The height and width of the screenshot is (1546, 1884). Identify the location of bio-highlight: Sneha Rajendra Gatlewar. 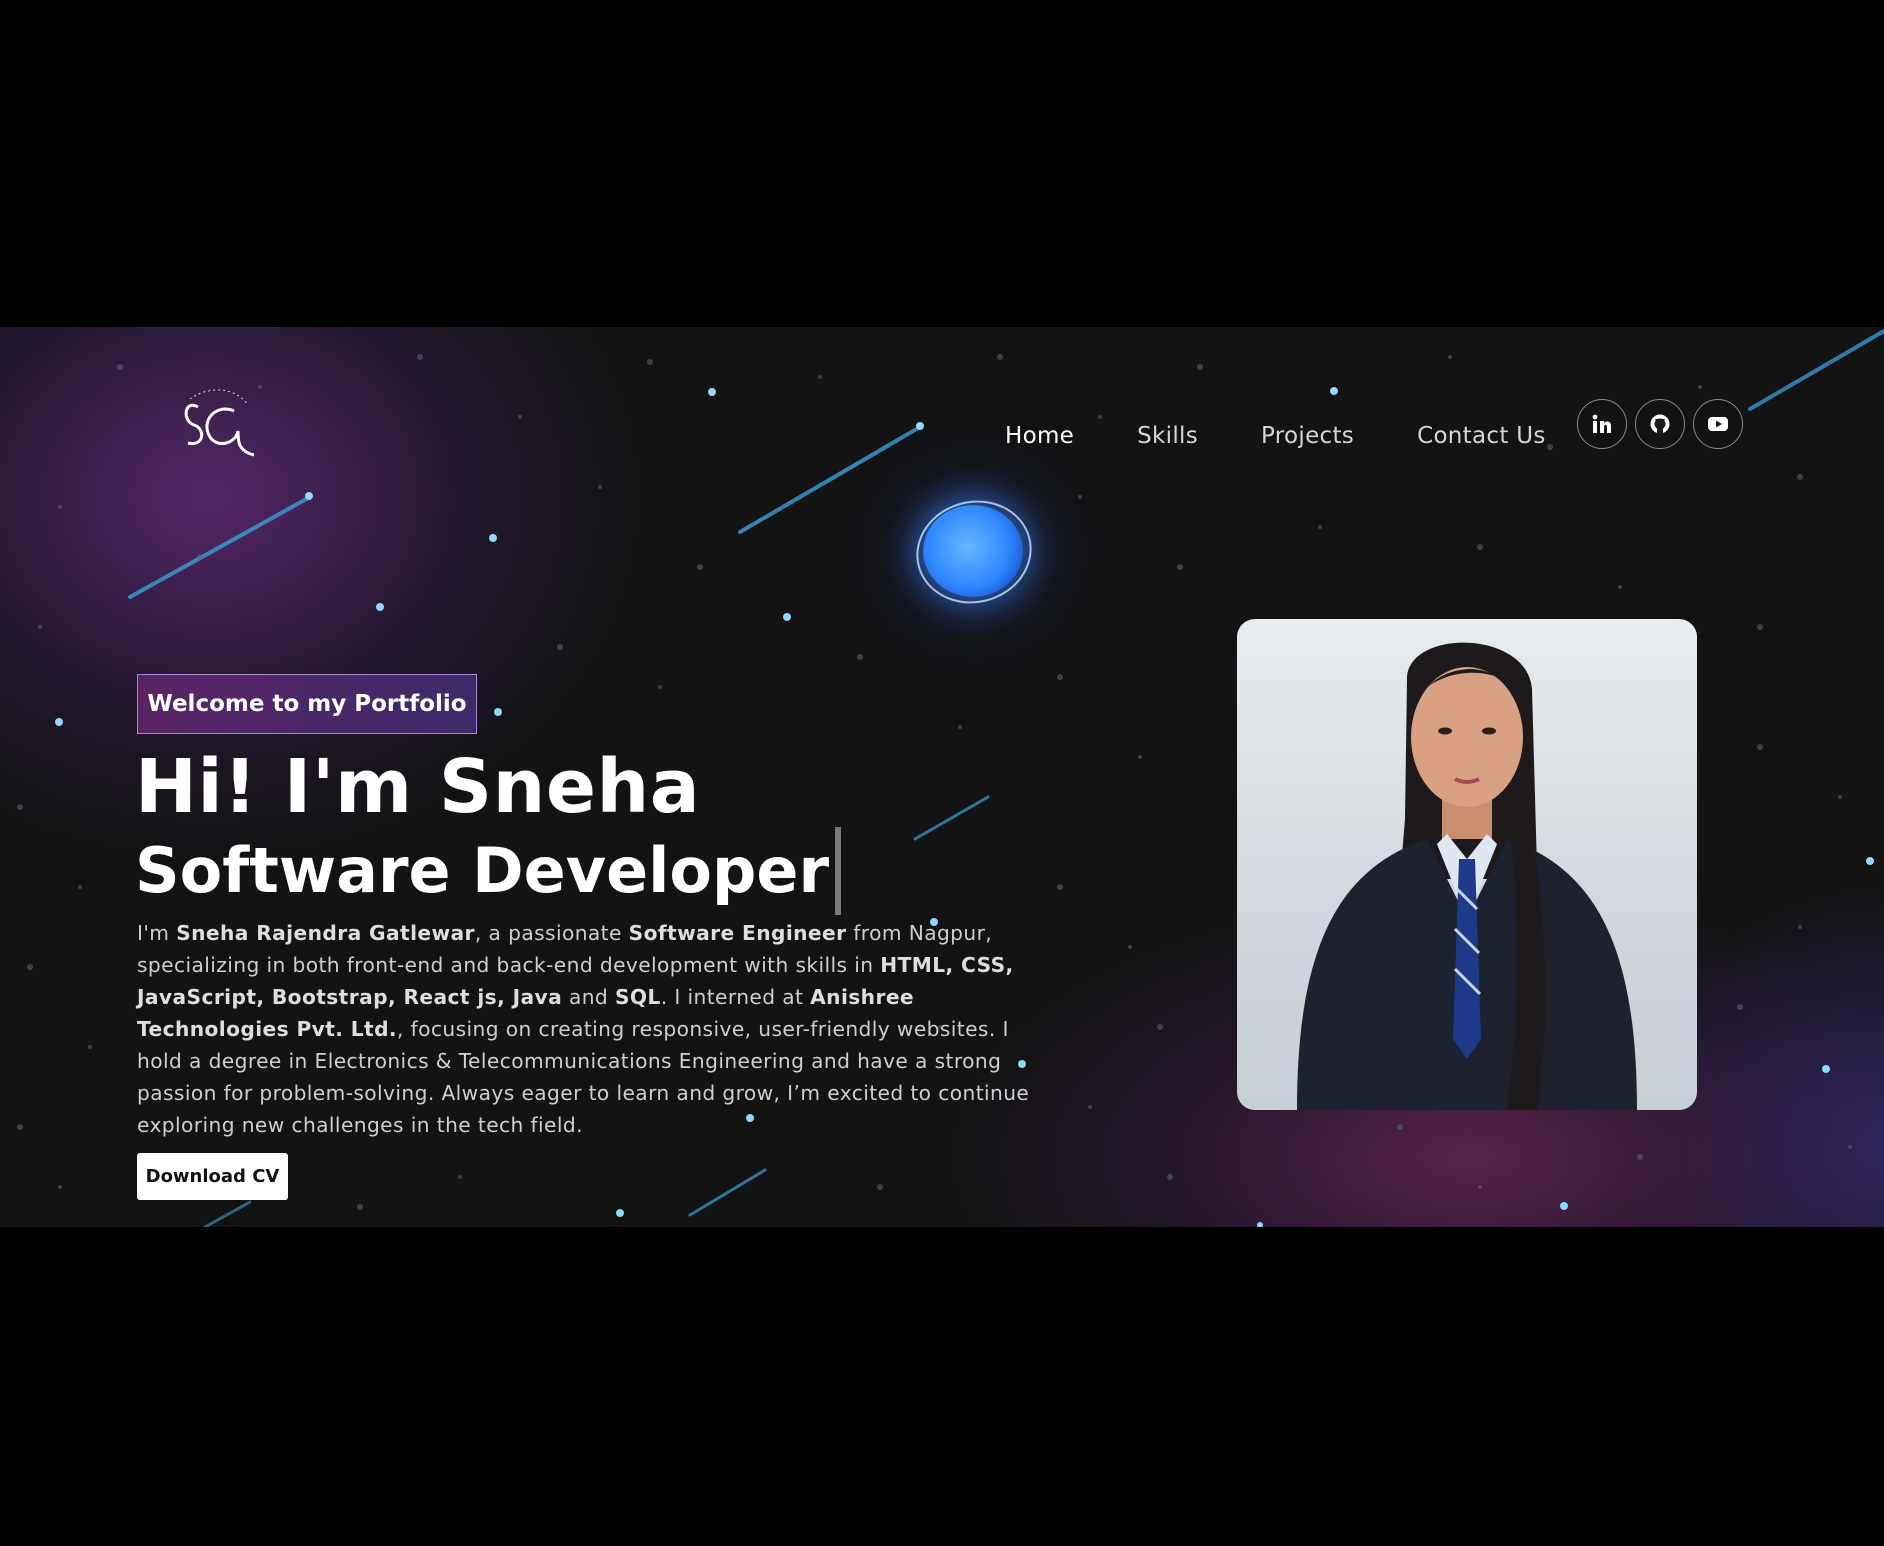
(325, 933).